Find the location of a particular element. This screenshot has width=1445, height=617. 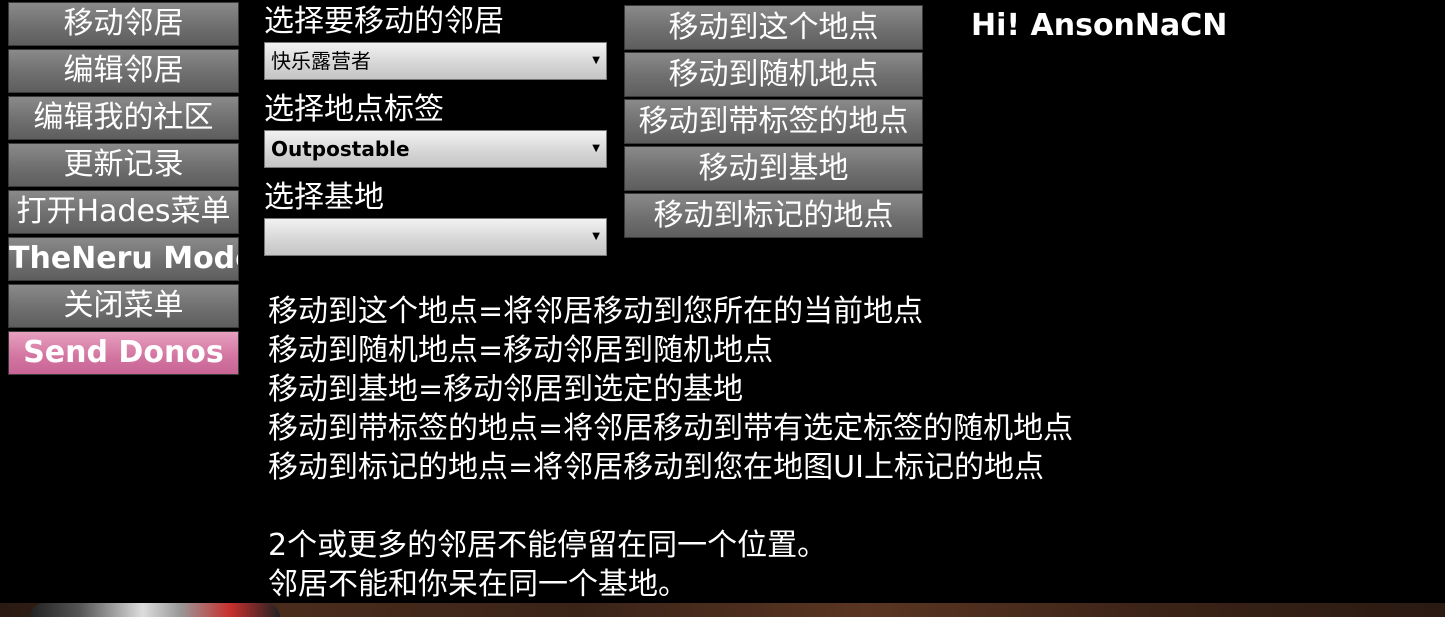

neighbor-select-label: 选择要移动的邻居 is located at coordinates (384, 21).